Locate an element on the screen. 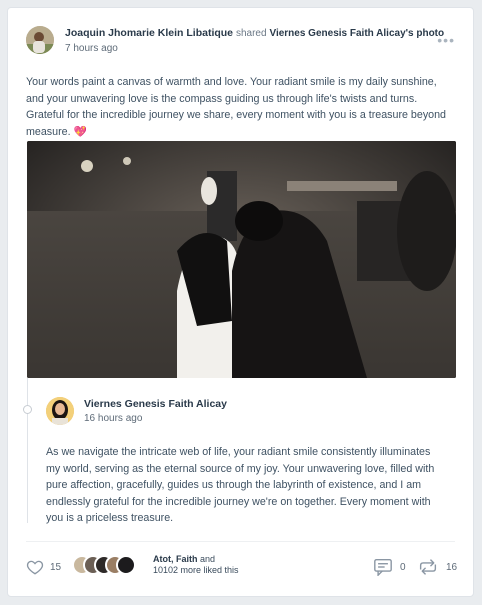 This screenshot has width=482, height=605. liked-by-summary: Atot, Faith and 10102 more liked this is located at coordinates (196, 565).